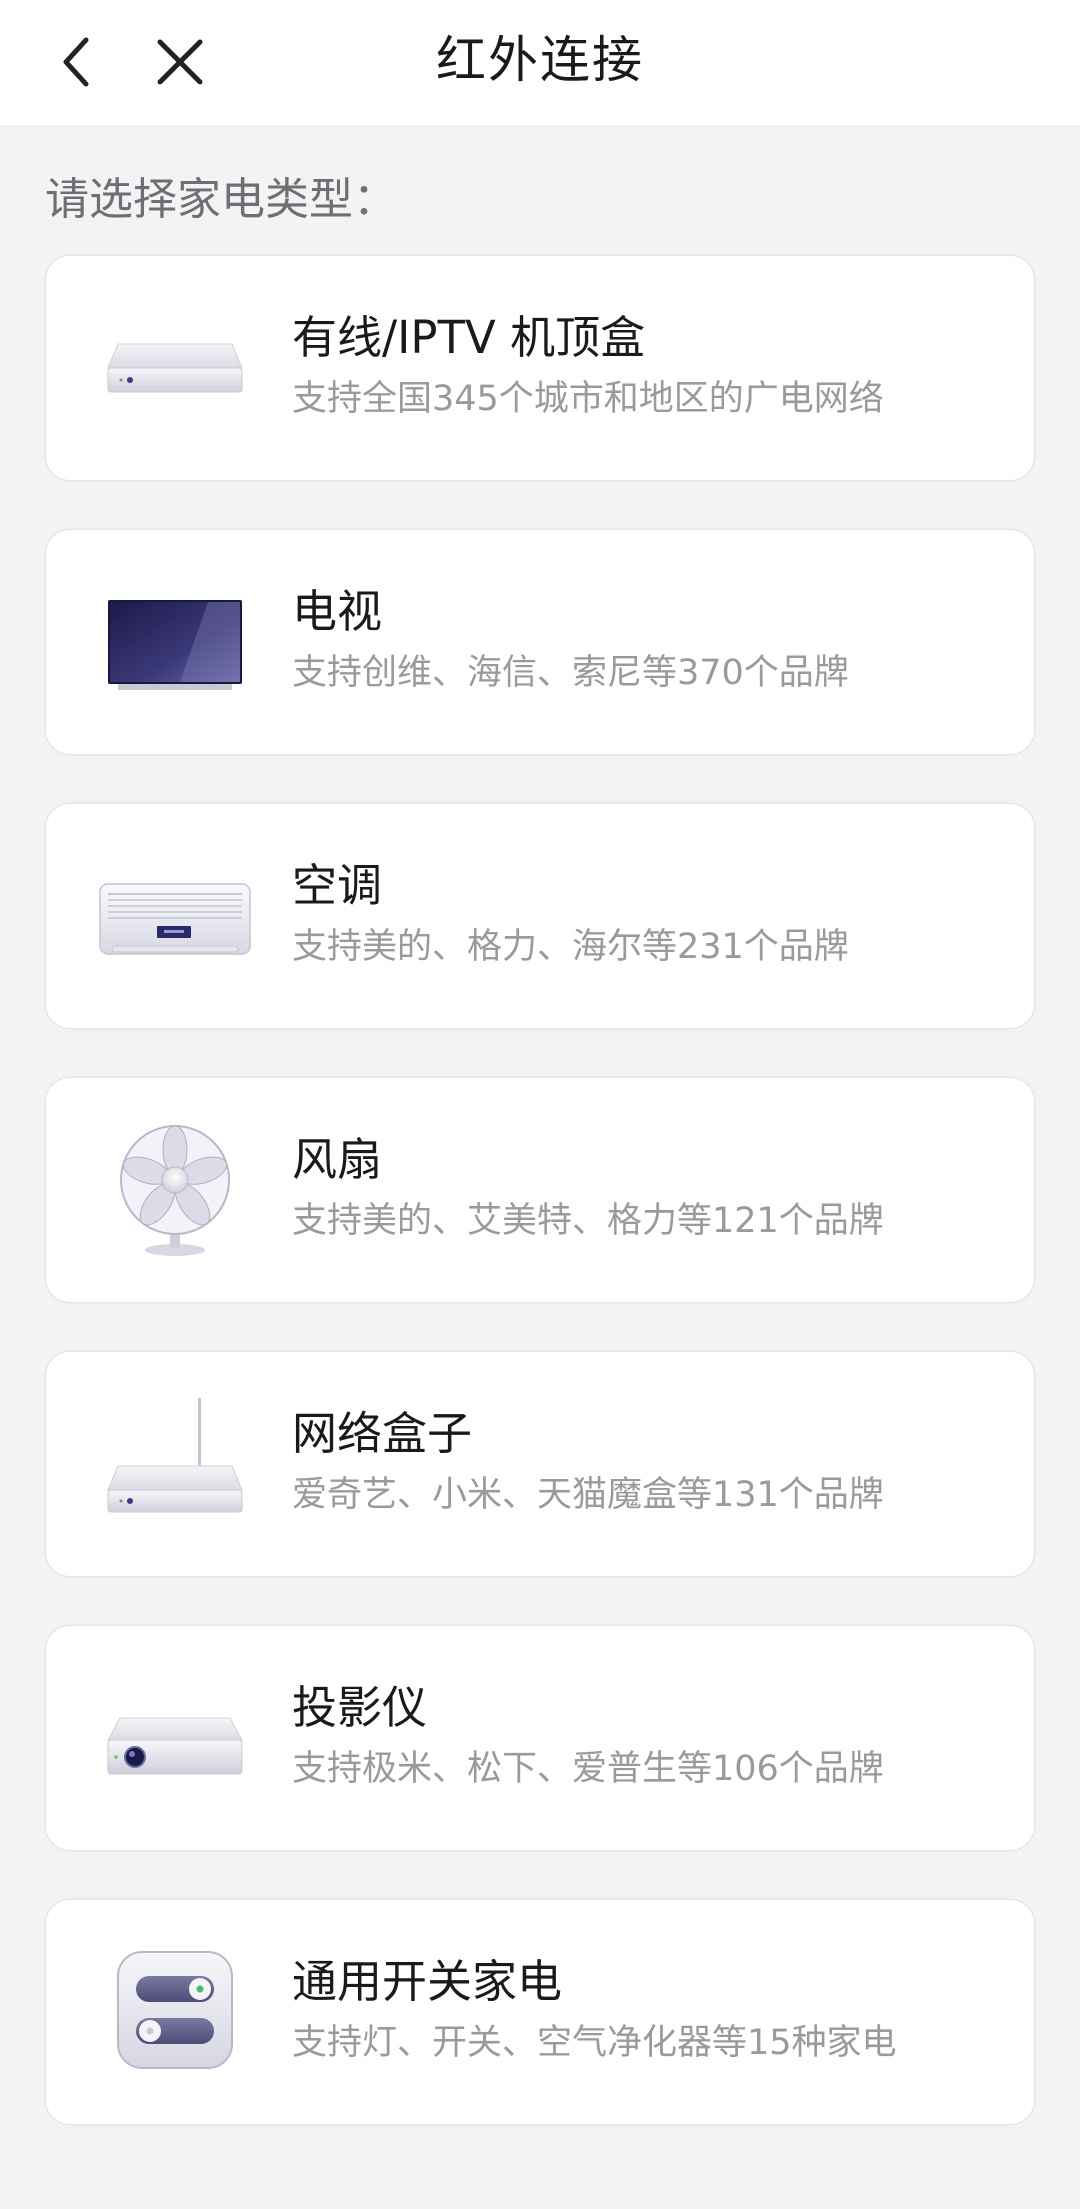 The image size is (1080, 2209). I want to click on device-title: 电视, so click(337, 611).